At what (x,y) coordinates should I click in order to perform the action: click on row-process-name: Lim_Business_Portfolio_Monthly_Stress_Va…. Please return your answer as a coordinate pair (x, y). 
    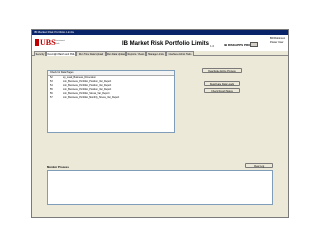
    Looking at the image, I should click on (91, 97).